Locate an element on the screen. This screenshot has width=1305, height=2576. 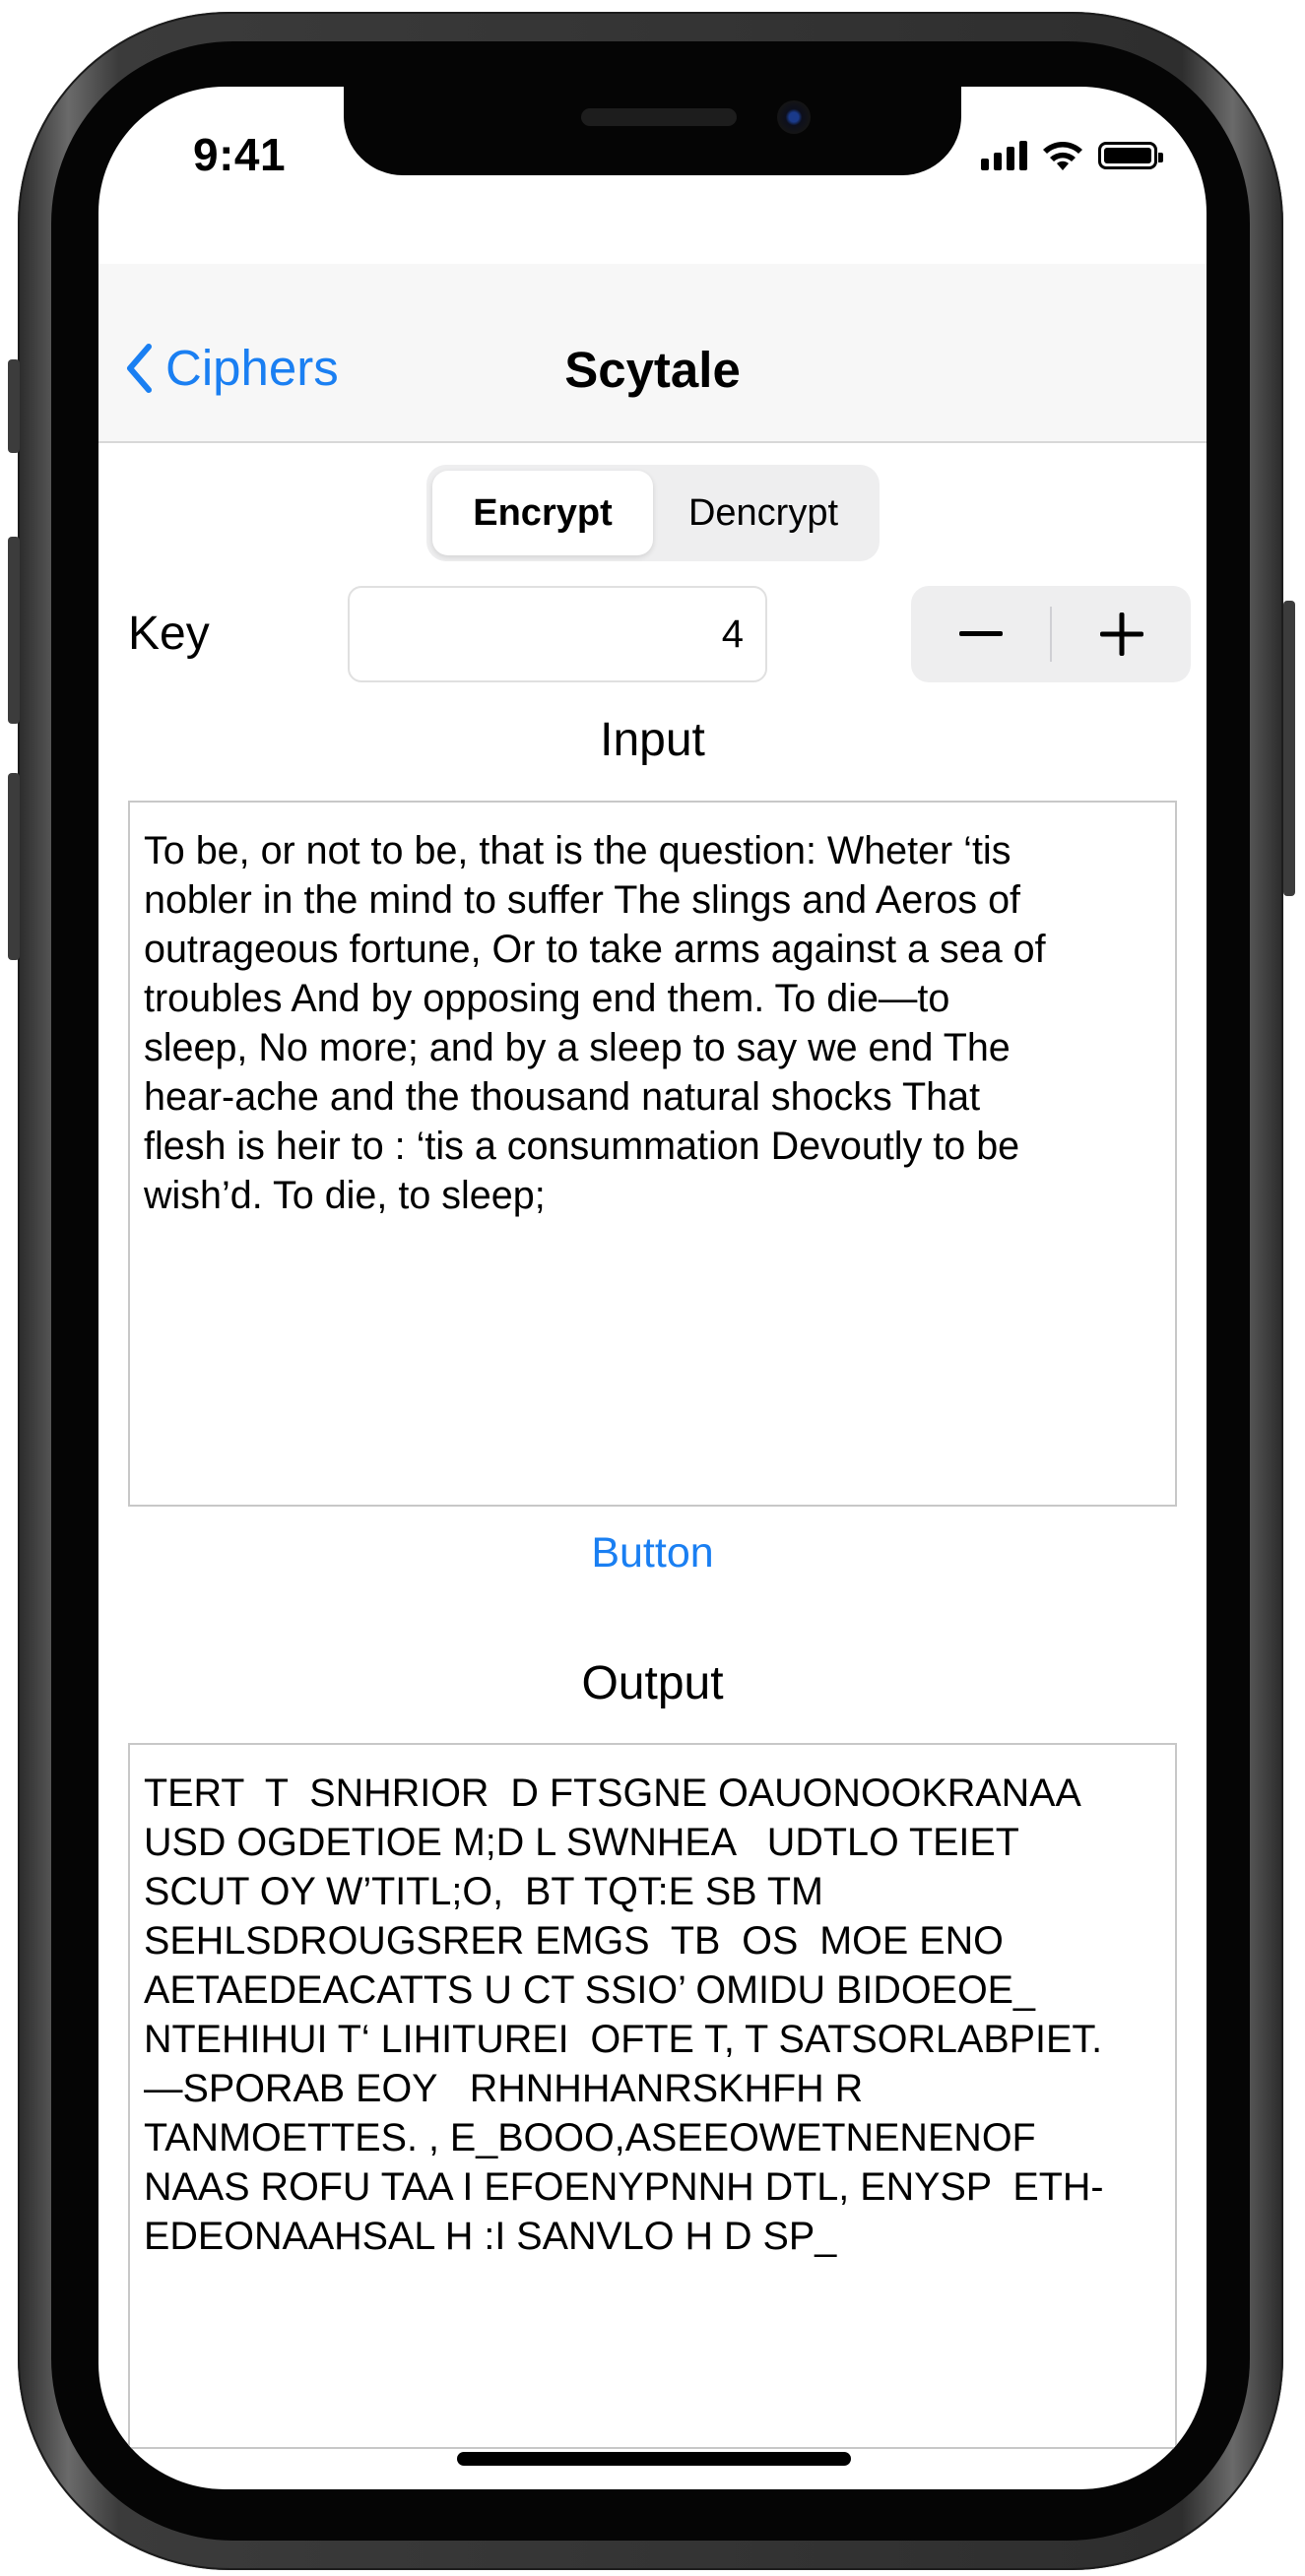
segment-encrypt: Encrypt is located at coordinates (542, 513).